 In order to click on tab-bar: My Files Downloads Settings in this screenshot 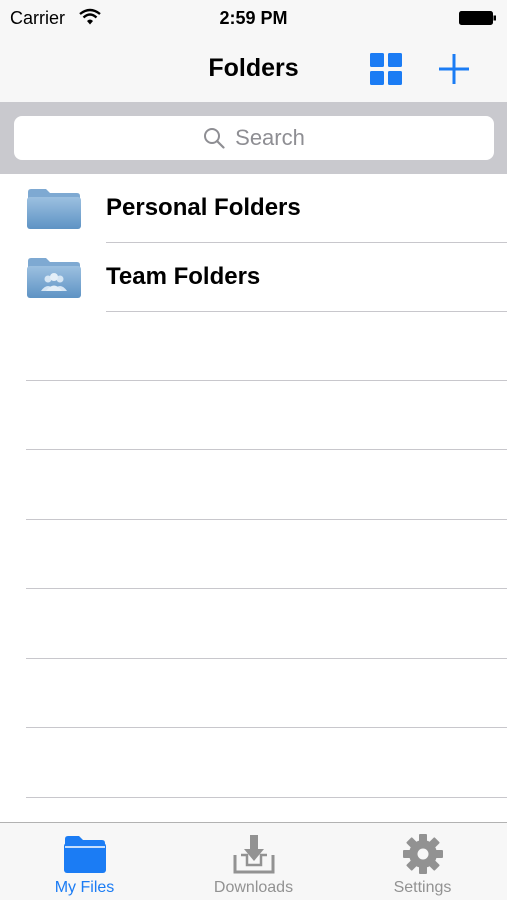, I will do `click(253, 861)`.